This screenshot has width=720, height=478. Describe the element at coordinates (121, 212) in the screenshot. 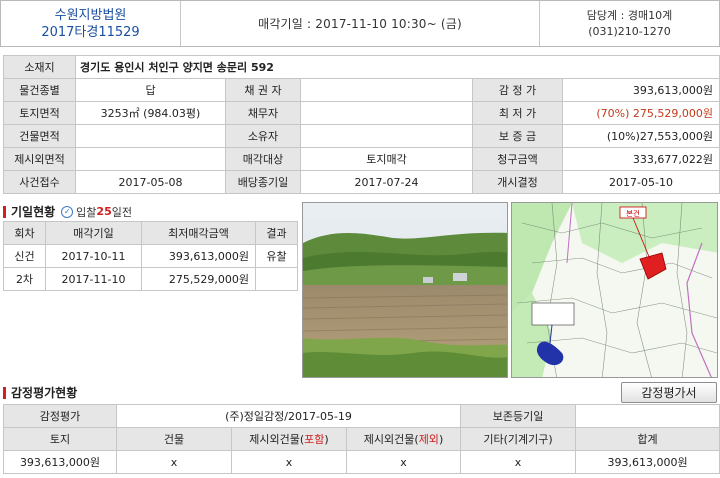

I see `bid-suffix: 일전` at that location.